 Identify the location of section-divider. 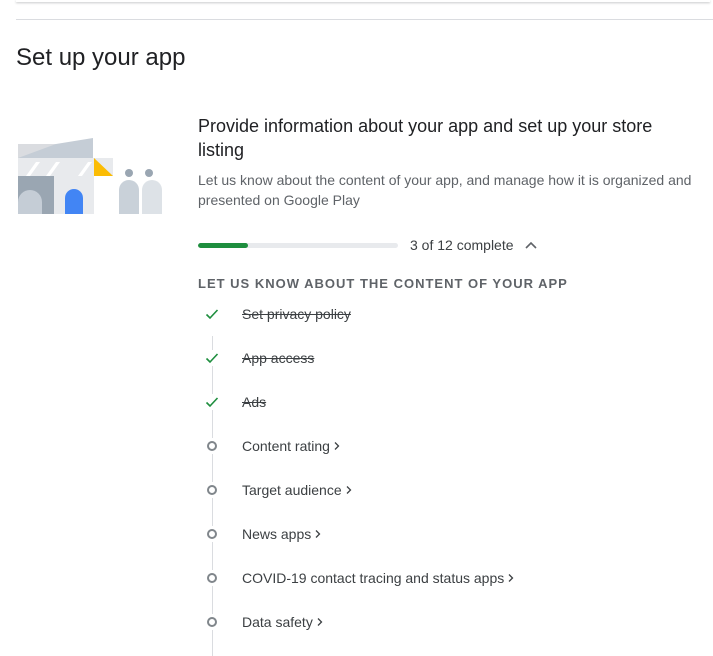
(364, 19).